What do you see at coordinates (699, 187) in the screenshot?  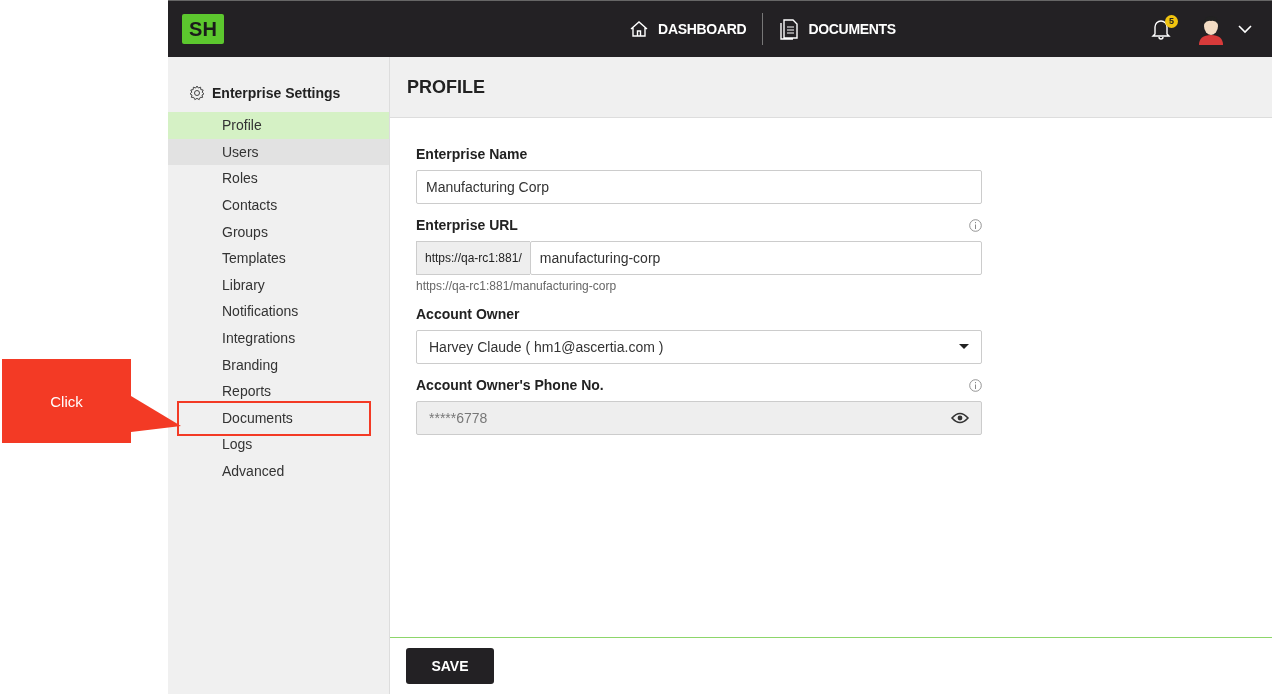 I see `text-field: Manufacturing Corp` at bounding box center [699, 187].